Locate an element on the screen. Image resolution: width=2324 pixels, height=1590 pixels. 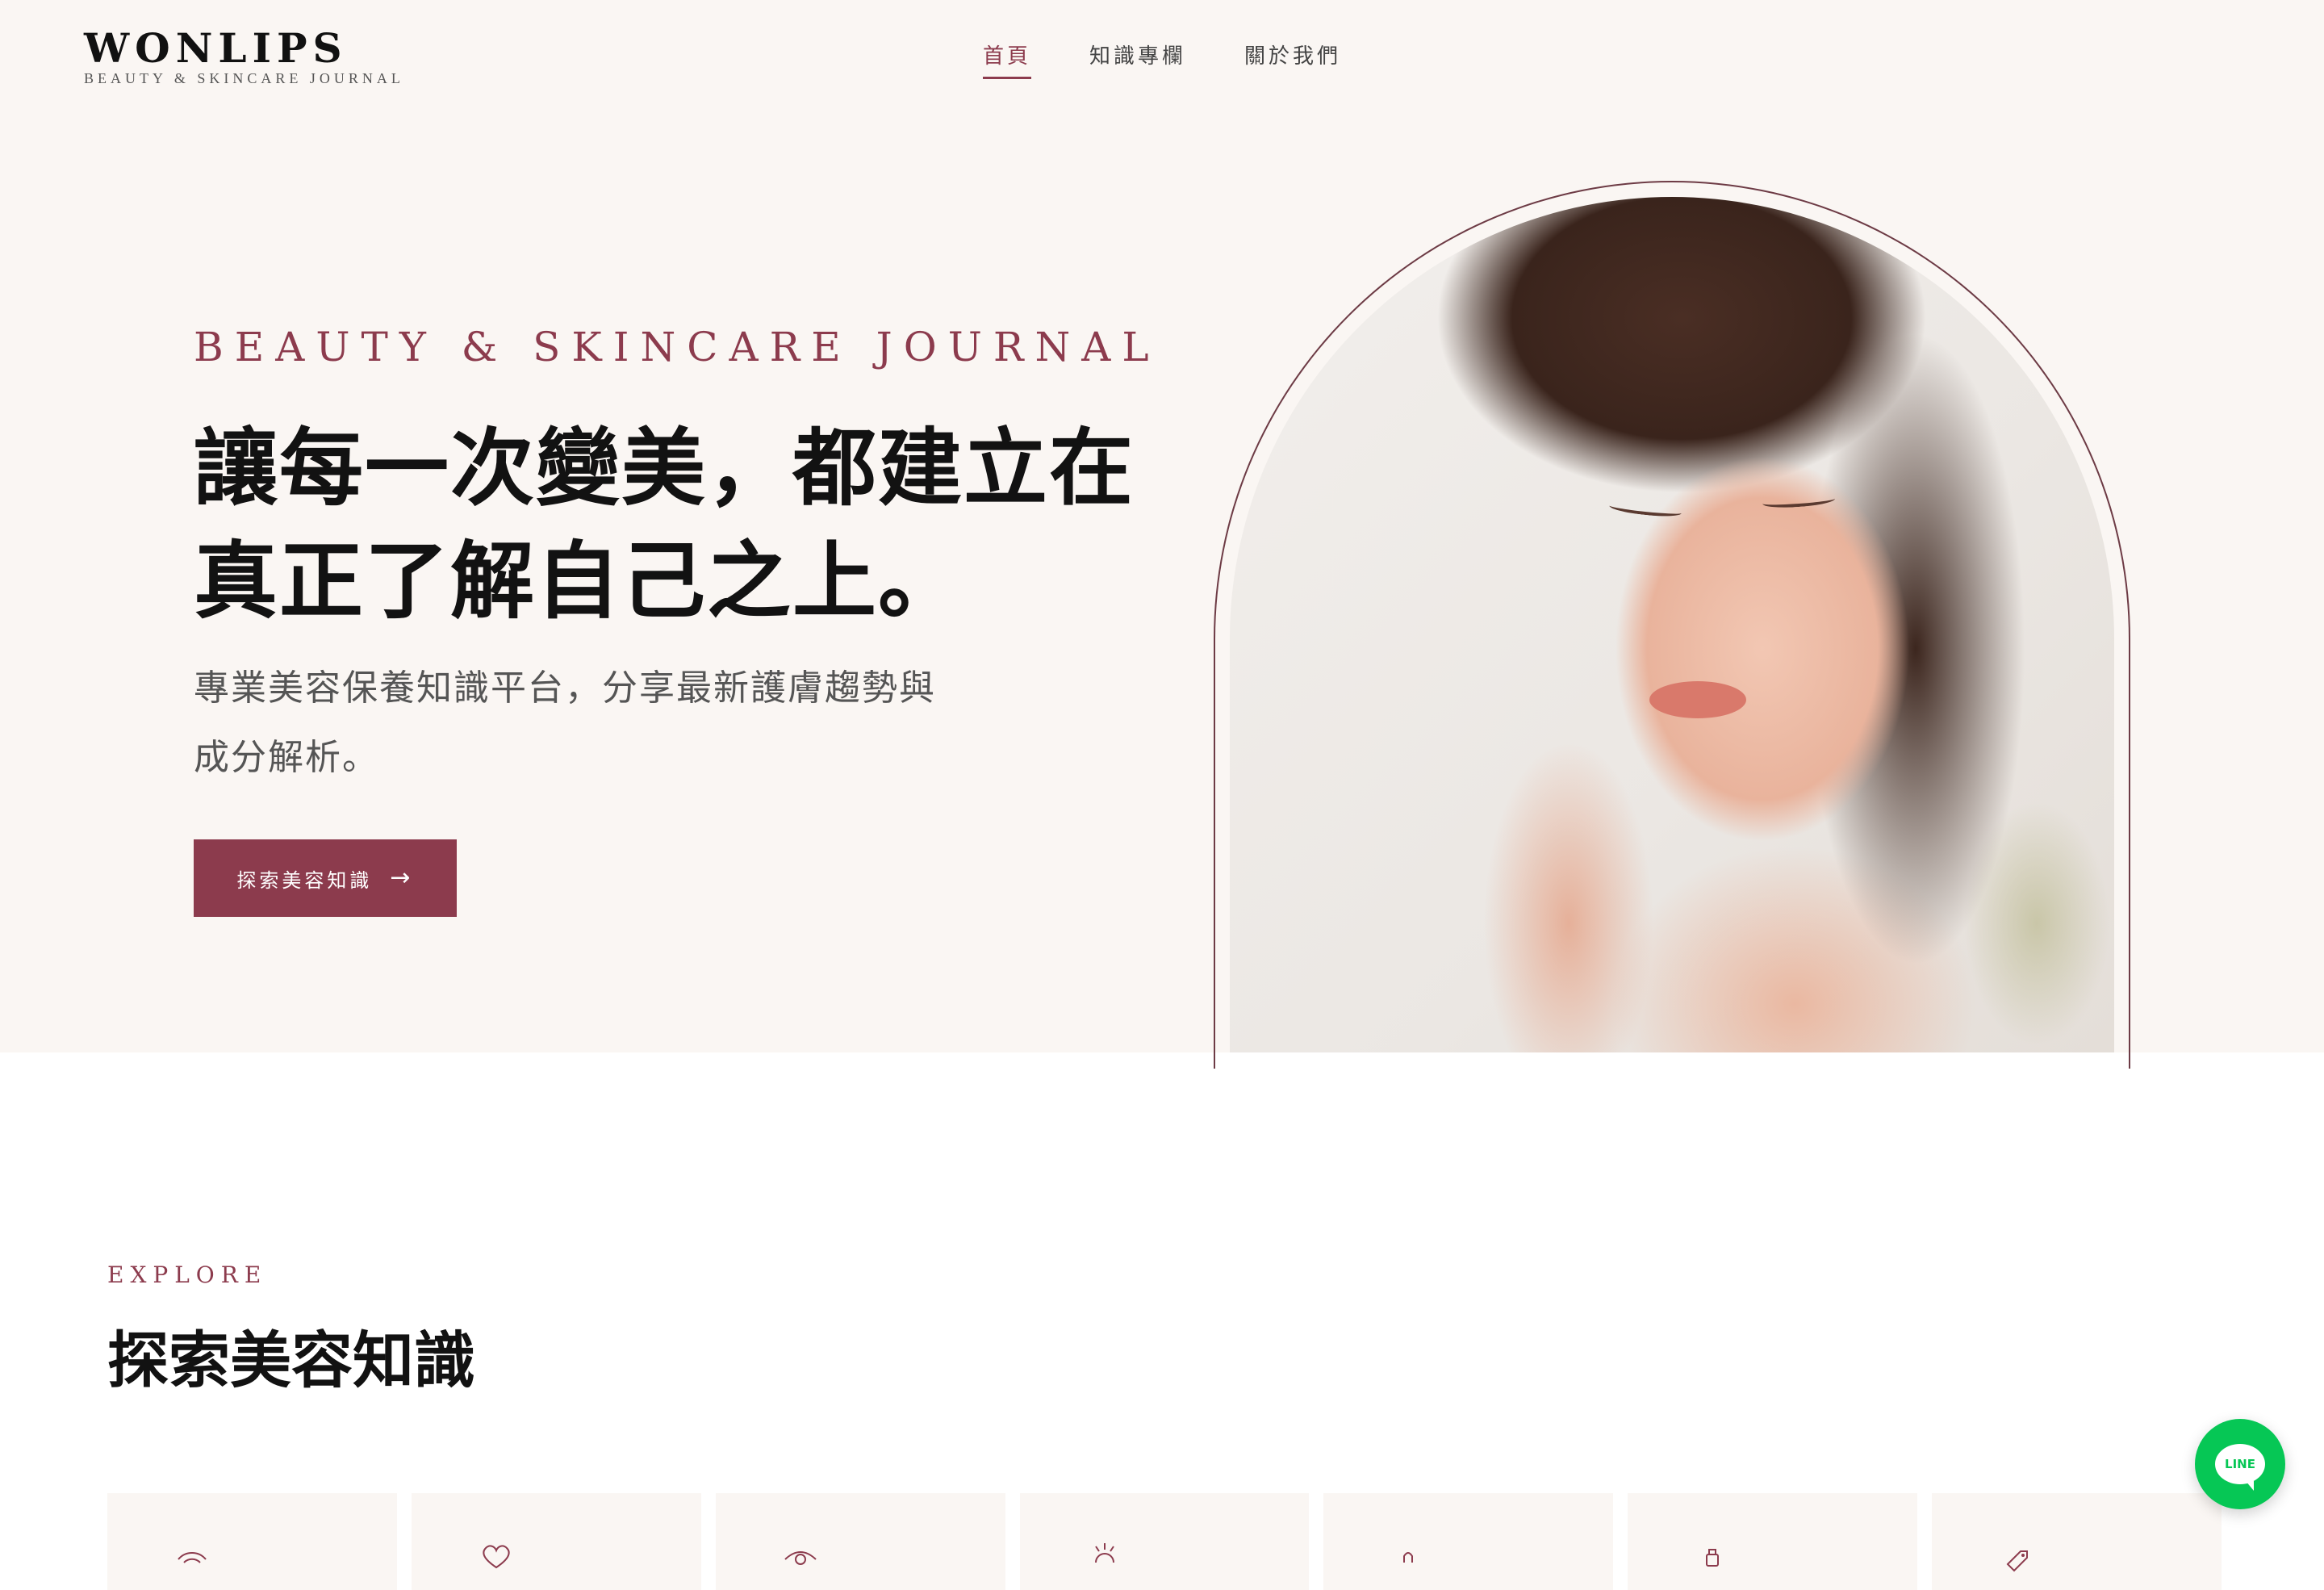
heart-icon is located at coordinates (497, 1557).